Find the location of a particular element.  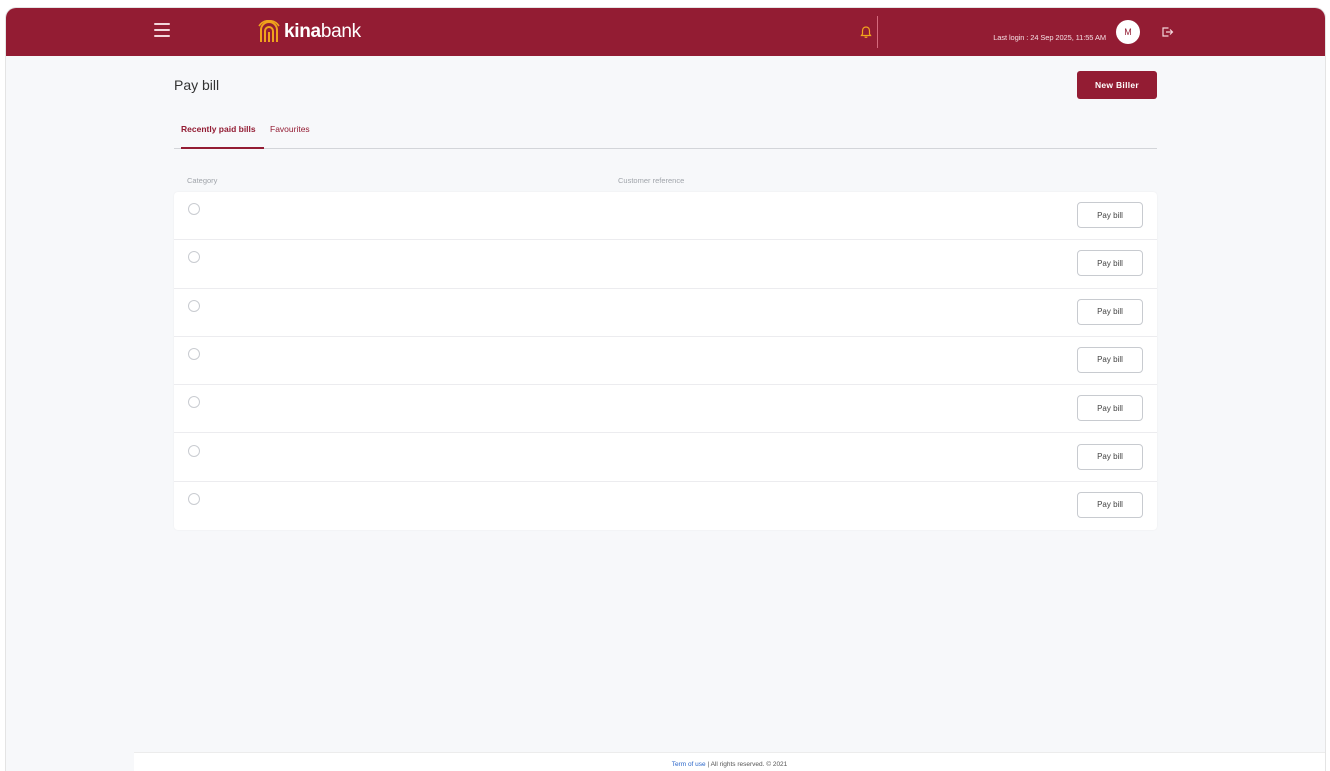

bell-icon is located at coordinates (866, 32).